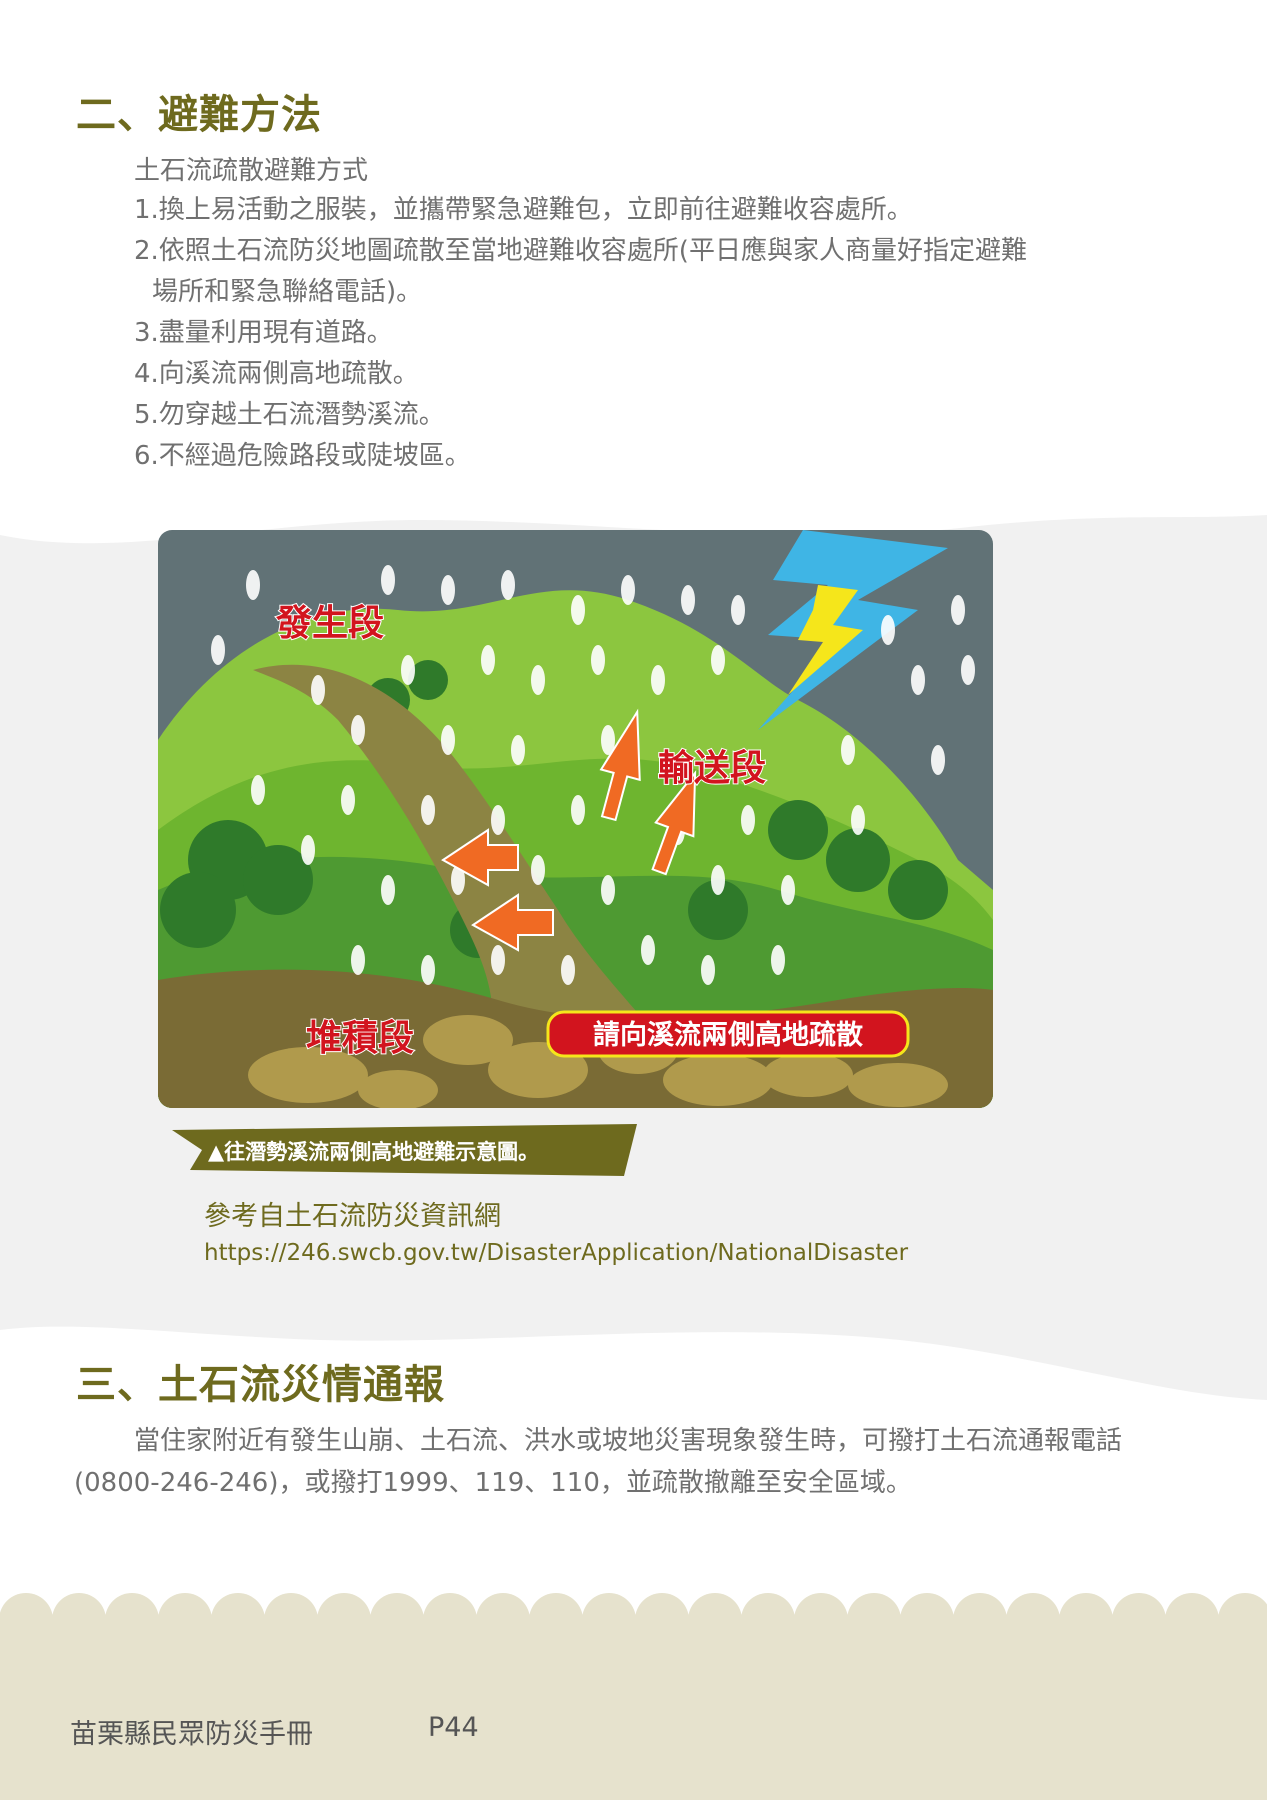 This screenshot has height=1800, width=1267. What do you see at coordinates (374, 1152) in the screenshot?
I see `figure-caption: ▲往潛勢溪流兩側高地避難示意圖。` at bounding box center [374, 1152].